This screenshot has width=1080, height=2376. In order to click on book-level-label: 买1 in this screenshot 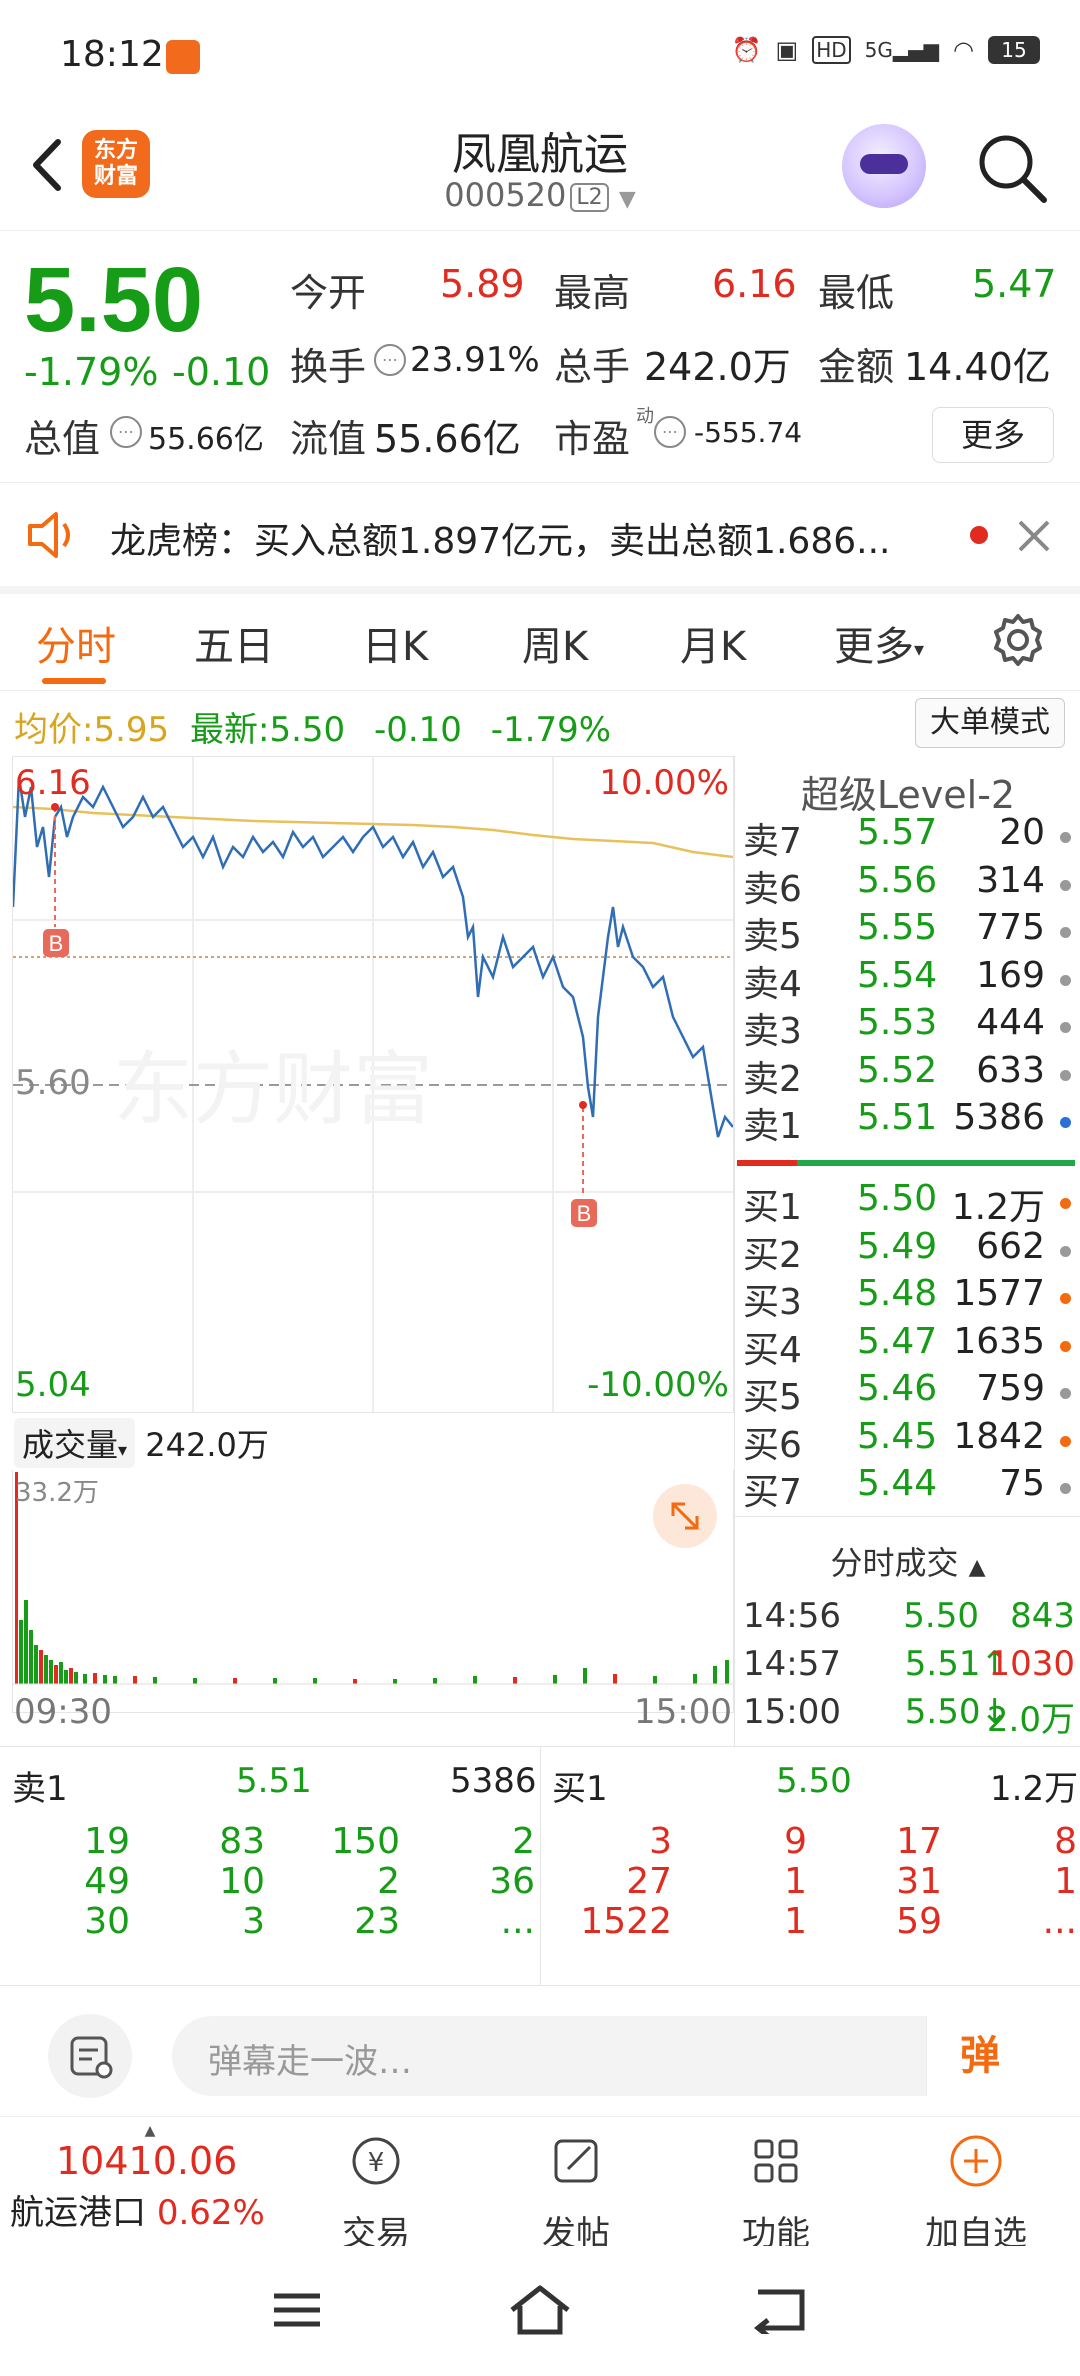, I will do `click(772, 1207)`.